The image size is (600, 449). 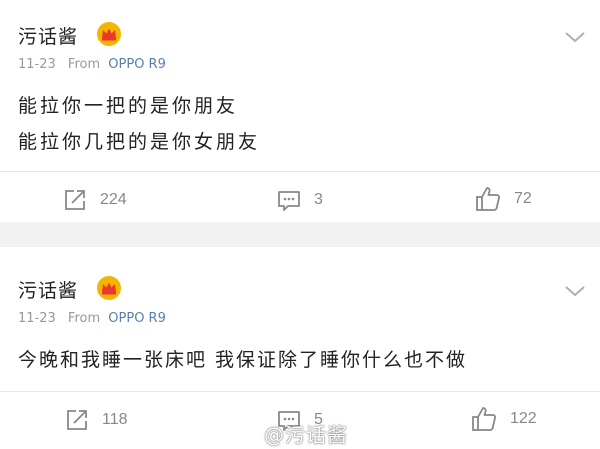 I want to click on like-count: 72, so click(x=523, y=198).